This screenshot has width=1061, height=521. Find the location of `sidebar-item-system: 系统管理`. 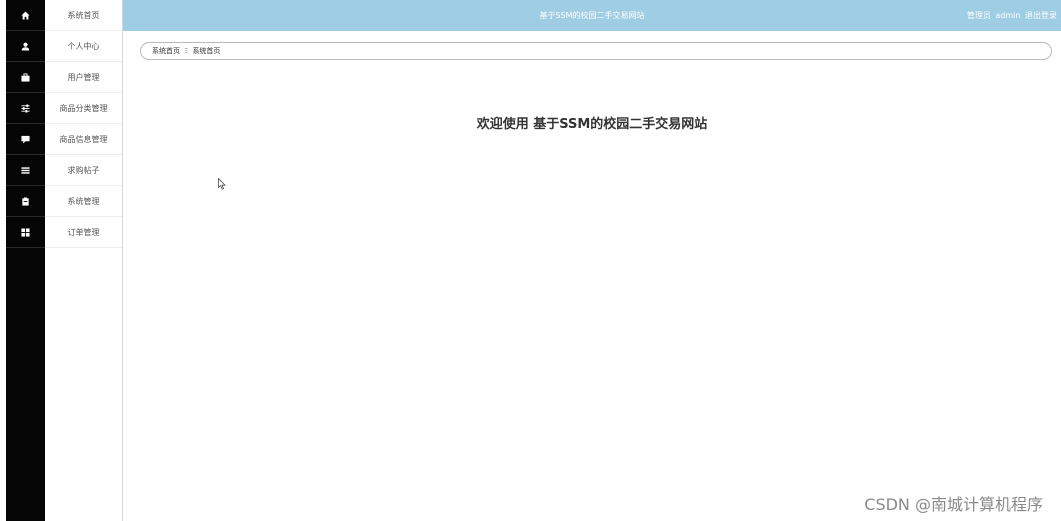

sidebar-item-system: 系统管理 is located at coordinates (83, 201).